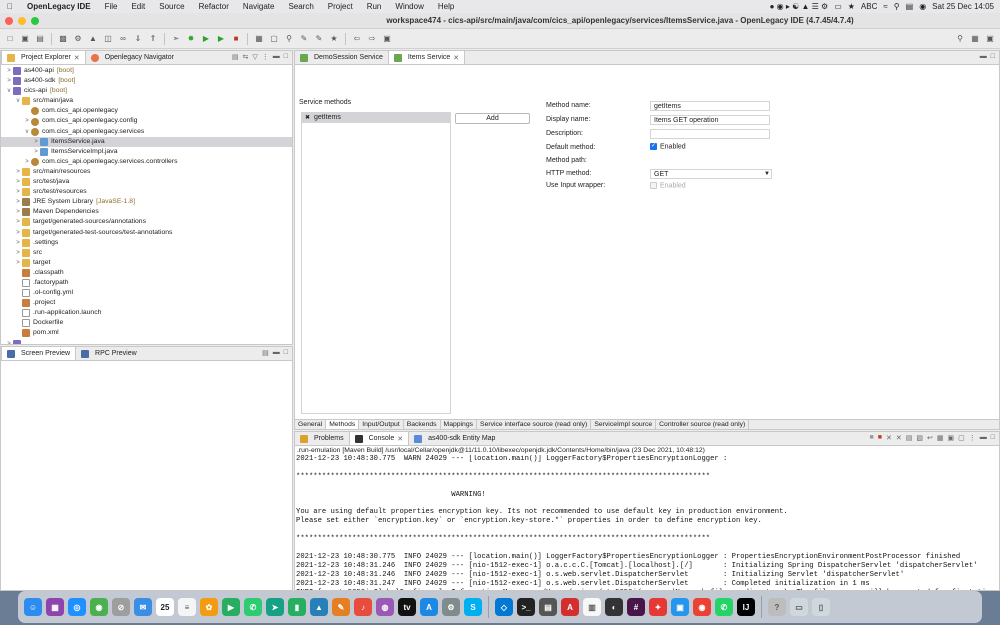  I want to click on menu-navigate: Navigate, so click(259, 6).